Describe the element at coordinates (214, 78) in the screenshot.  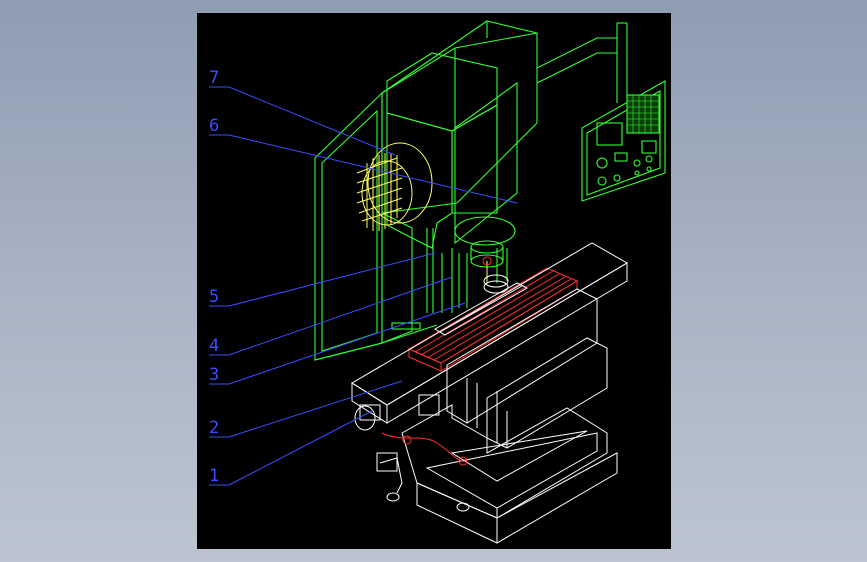
I see `callout-label-7: 7` at that location.